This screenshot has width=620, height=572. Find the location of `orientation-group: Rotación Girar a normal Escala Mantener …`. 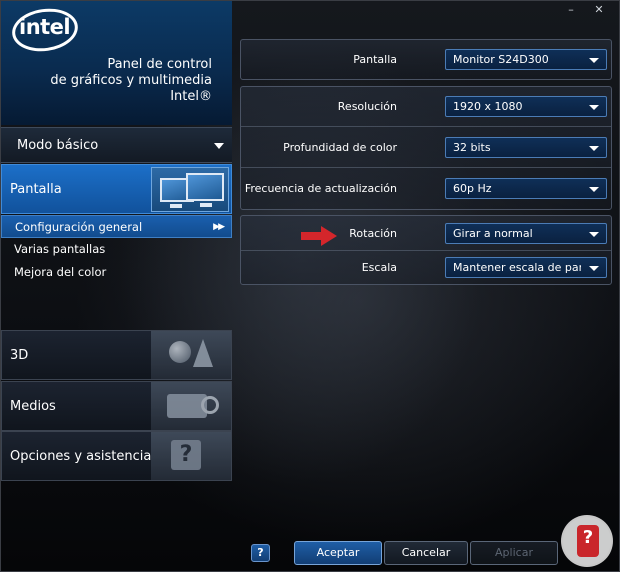

orientation-group: Rotación Girar a normal Escala Mantener … is located at coordinates (426, 250).